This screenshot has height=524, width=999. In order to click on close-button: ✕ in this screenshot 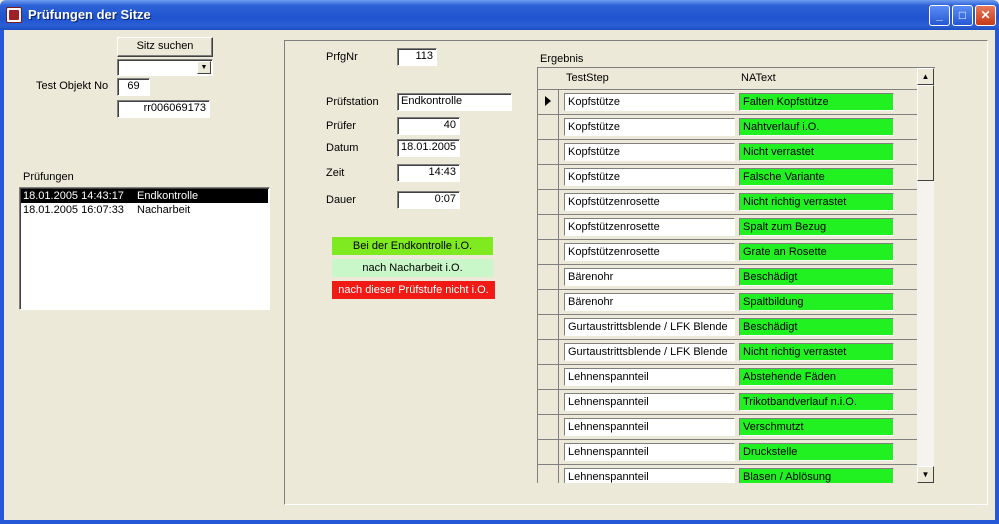, I will do `click(985, 15)`.